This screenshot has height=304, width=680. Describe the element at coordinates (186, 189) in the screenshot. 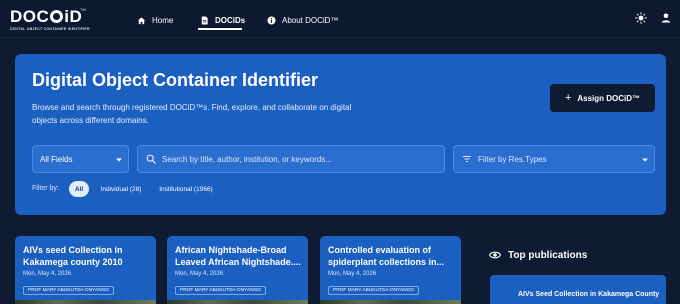

I see `filter-chip-institutional: Institutional (1966)` at that location.